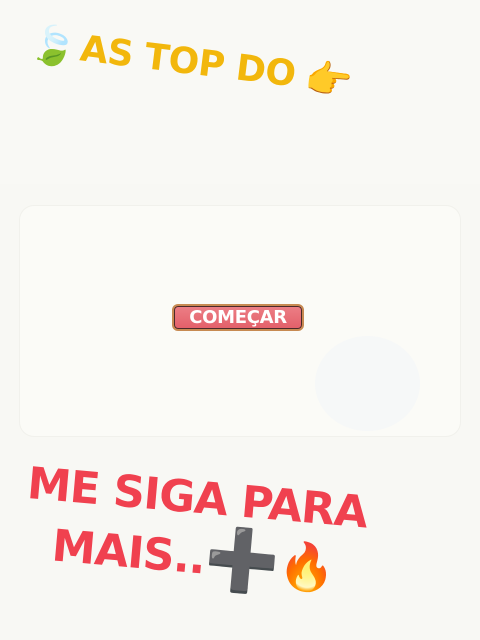 The width and height of the screenshot is (480, 640). Describe the element at coordinates (306, 566) in the screenshot. I see `fire-icon: 🔥` at that location.